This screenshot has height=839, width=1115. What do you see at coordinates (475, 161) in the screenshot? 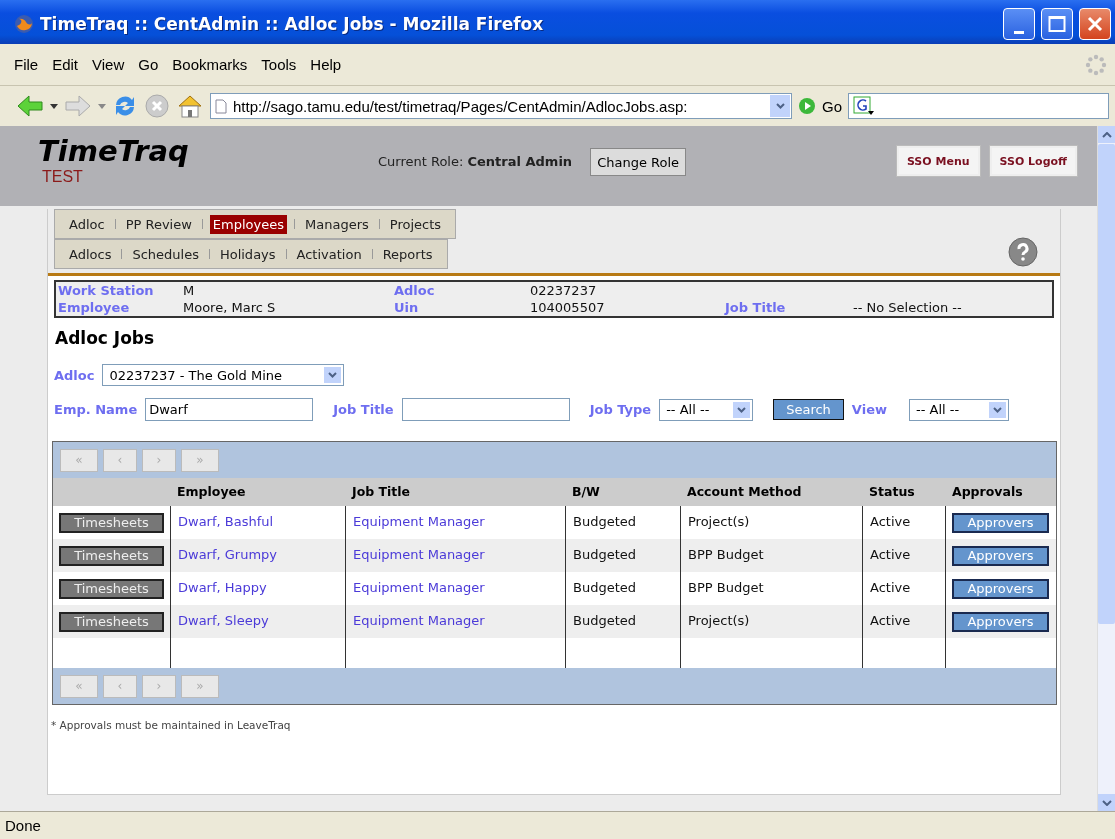
I see `current-role-text: Current Role: Central Admin` at bounding box center [475, 161].